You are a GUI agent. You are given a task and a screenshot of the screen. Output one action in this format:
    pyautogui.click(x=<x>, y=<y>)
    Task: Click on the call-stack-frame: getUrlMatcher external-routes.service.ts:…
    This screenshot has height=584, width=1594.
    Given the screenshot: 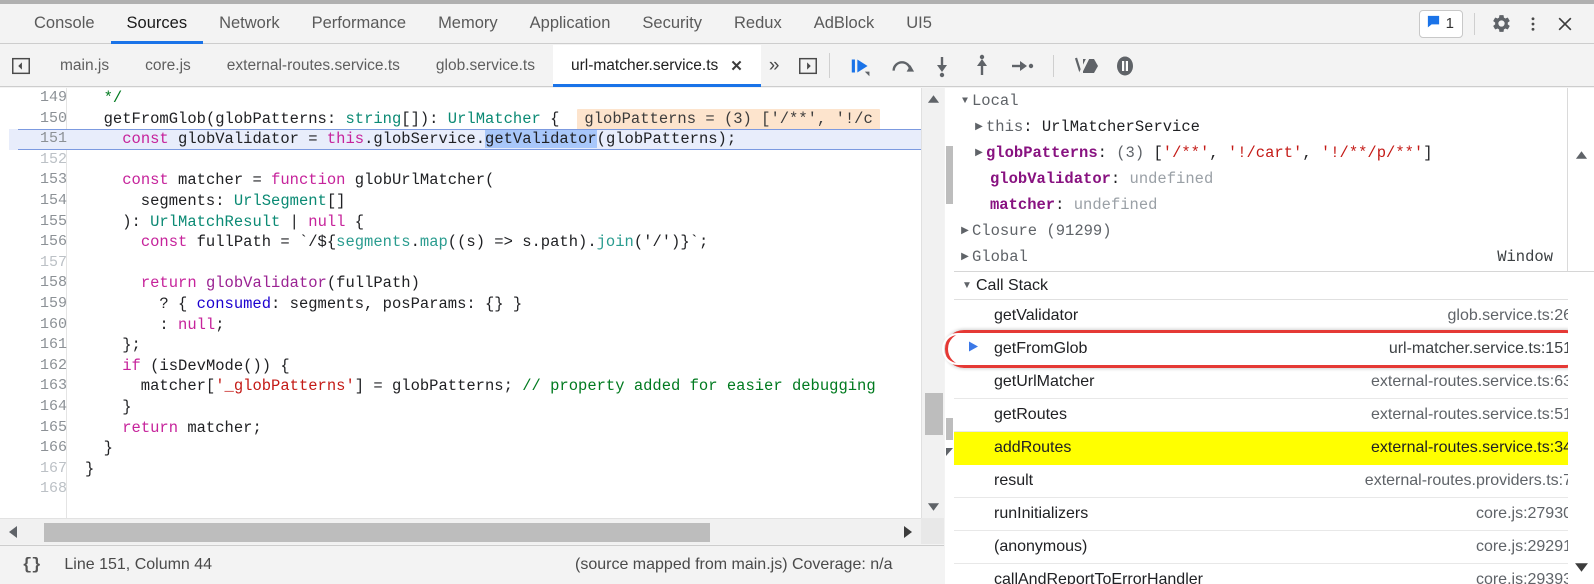 What is the action you would take?
    pyautogui.click(x=1274, y=382)
    